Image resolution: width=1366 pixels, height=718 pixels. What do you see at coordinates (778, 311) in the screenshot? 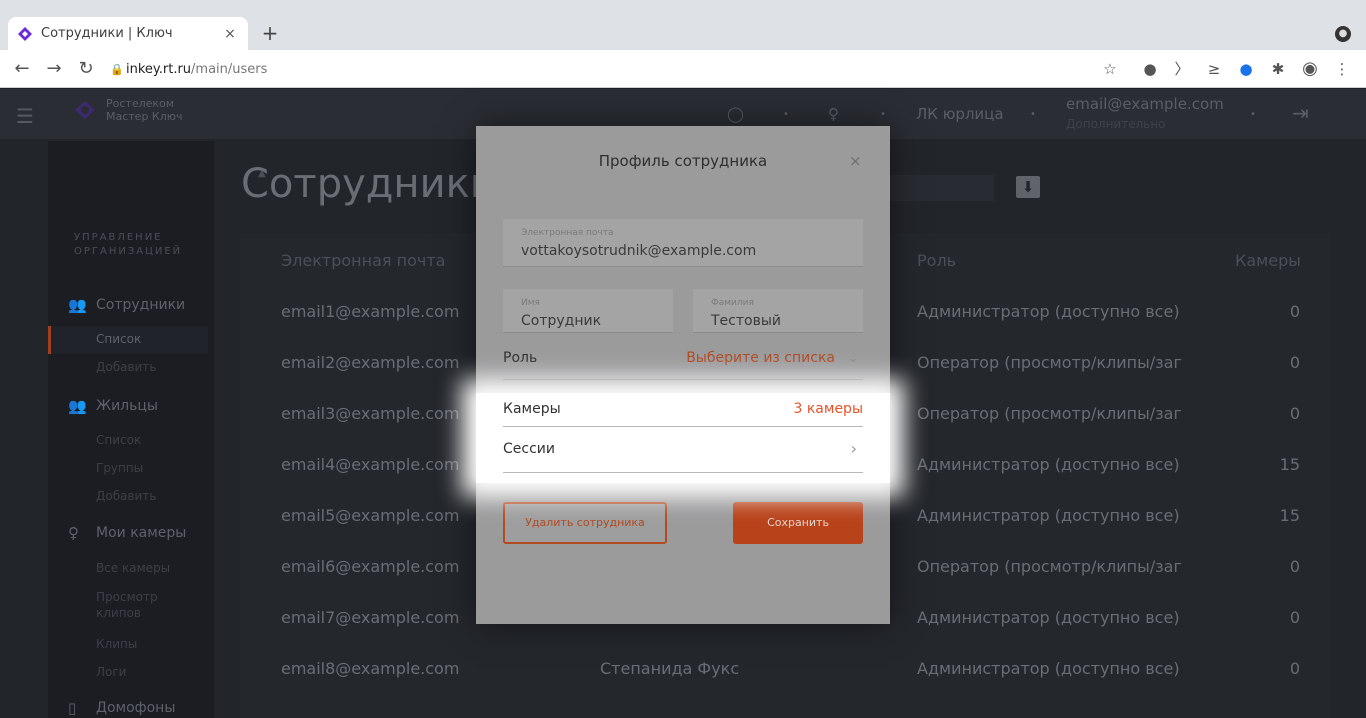
I see `last-name-field: Фамилия Тестовый` at bounding box center [778, 311].